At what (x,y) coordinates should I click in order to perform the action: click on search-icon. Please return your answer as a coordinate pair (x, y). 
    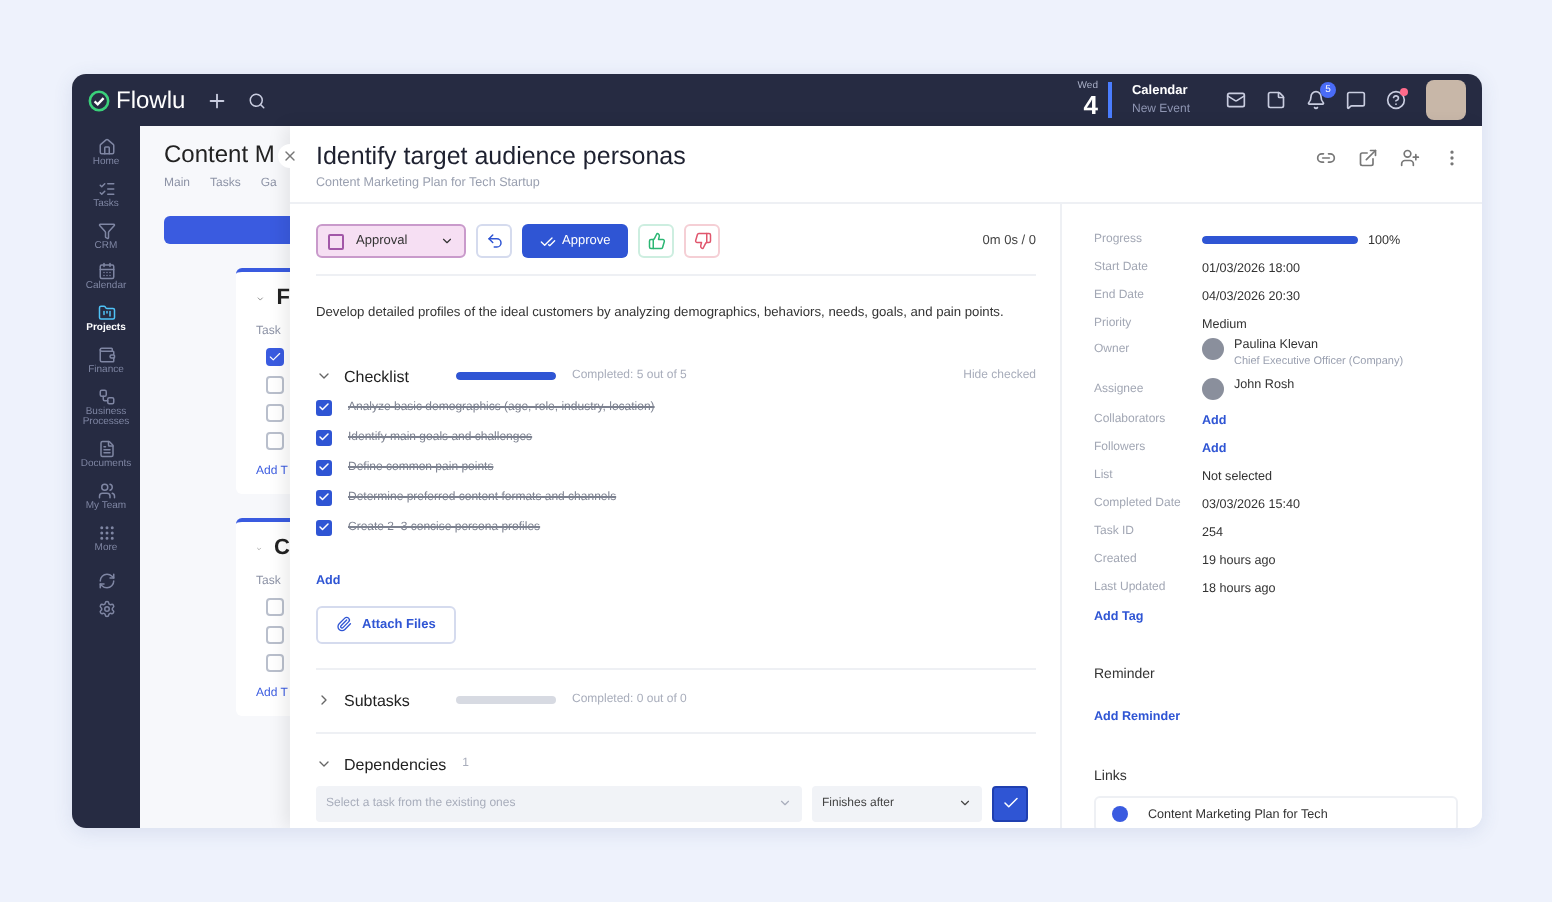
    Looking at the image, I should click on (256, 100).